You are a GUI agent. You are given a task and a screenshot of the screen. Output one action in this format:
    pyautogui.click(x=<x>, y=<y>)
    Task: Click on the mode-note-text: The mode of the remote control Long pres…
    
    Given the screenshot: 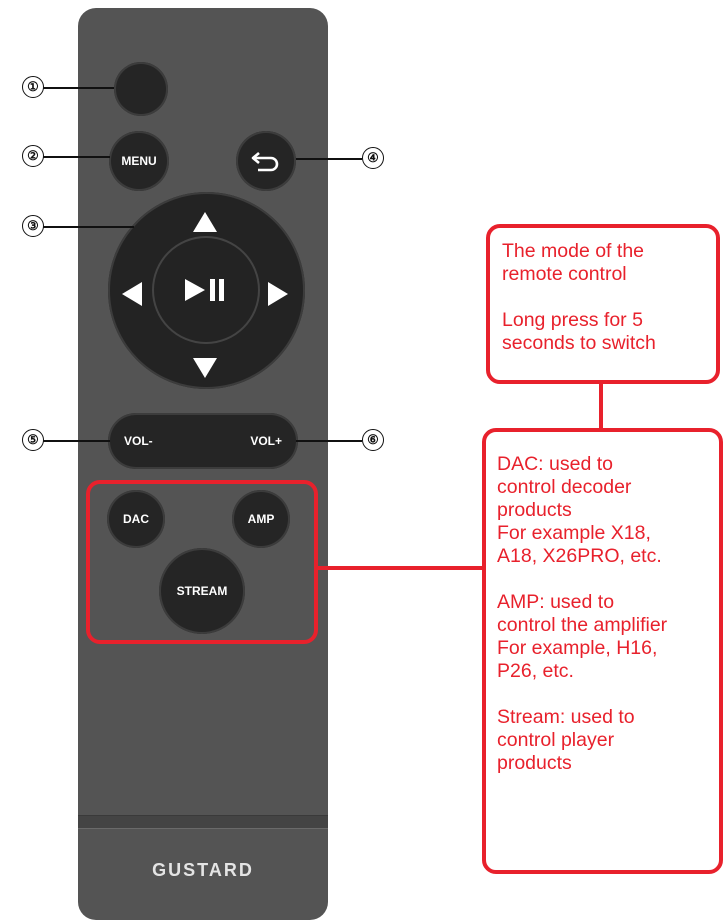 What is the action you would take?
    pyautogui.click(x=607, y=297)
    